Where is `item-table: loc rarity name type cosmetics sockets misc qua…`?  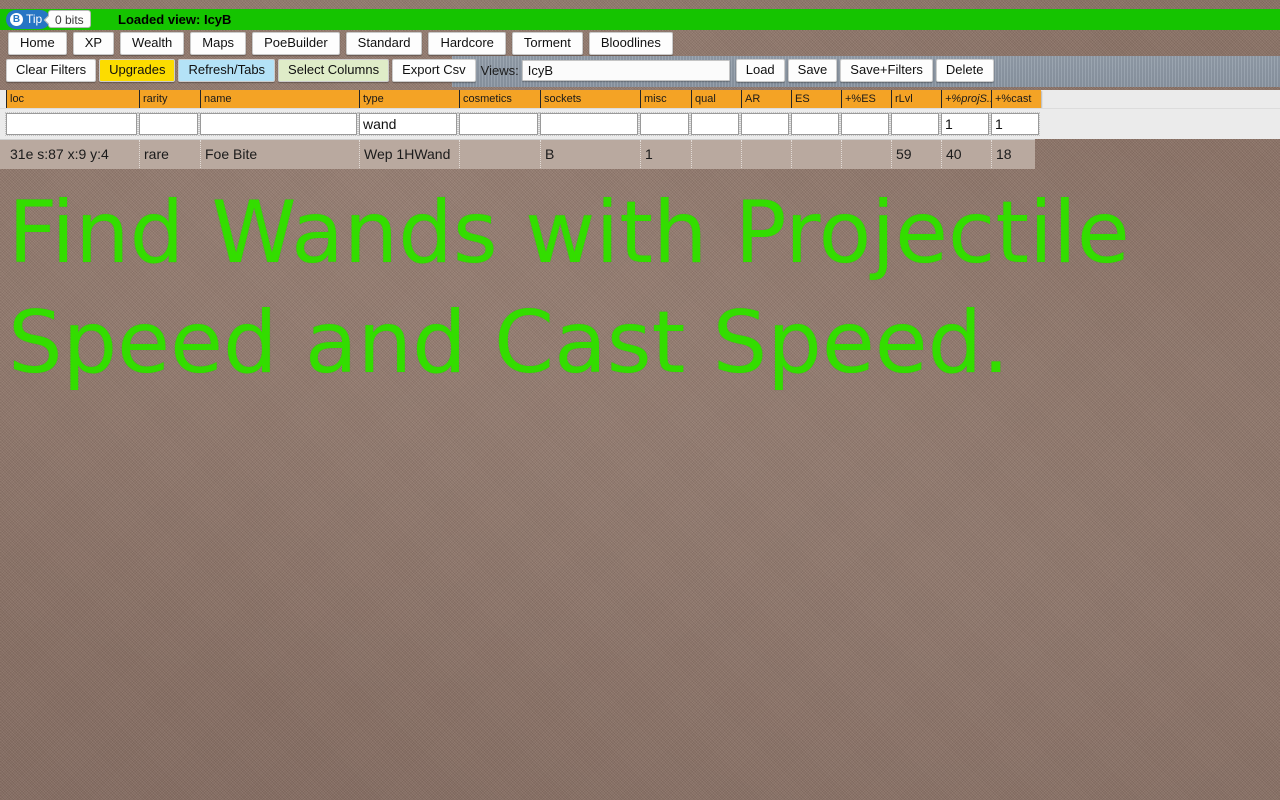
item-table: loc rarity name type cosmetics sockets misc qua… is located at coordinates (640, 129).